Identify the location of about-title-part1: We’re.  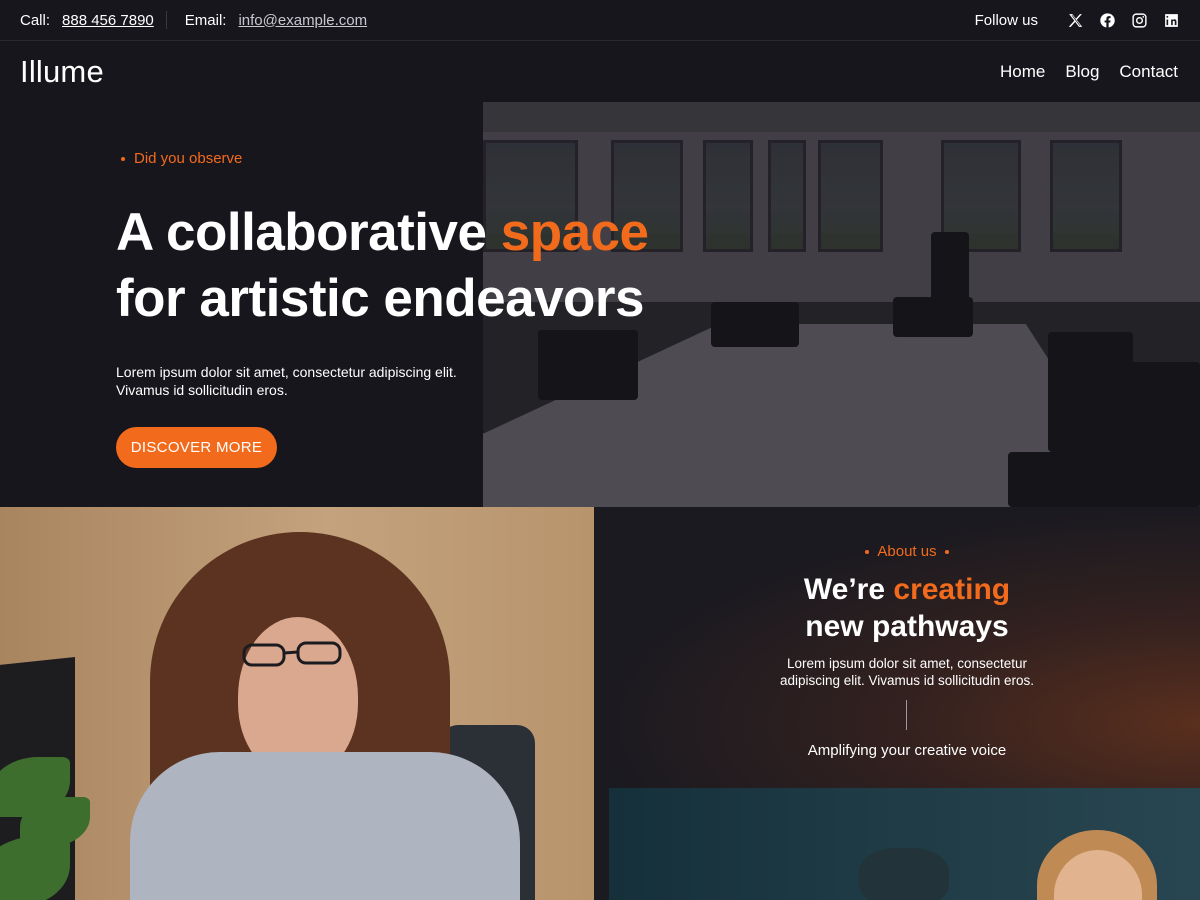
(848, 589).